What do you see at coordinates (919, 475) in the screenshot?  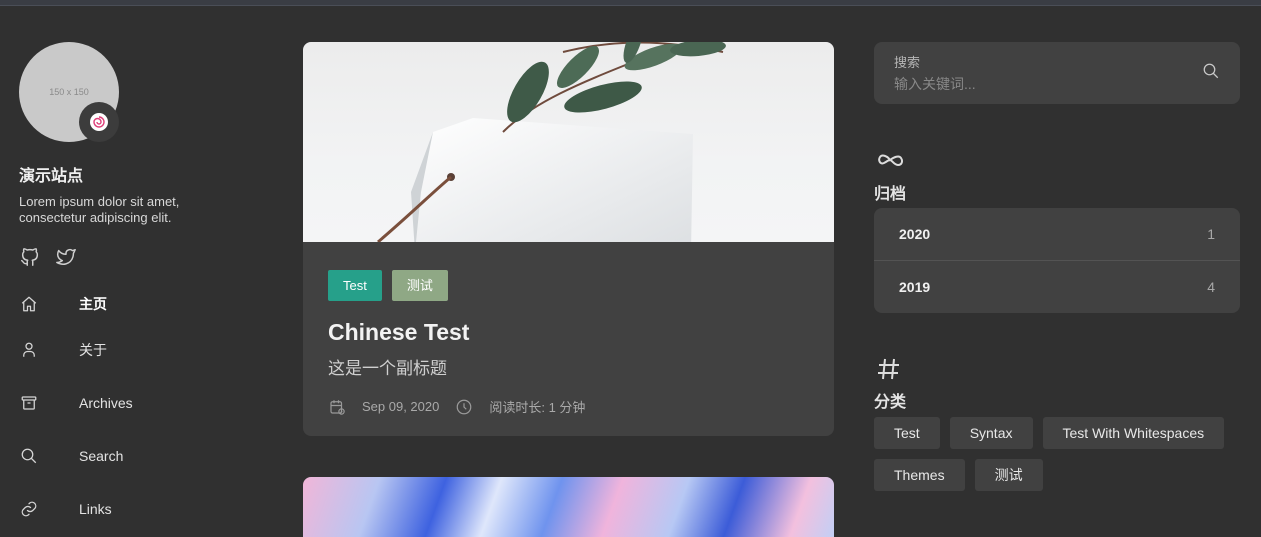 I see `category-themes: Themes` at bounding box center [919, 475].